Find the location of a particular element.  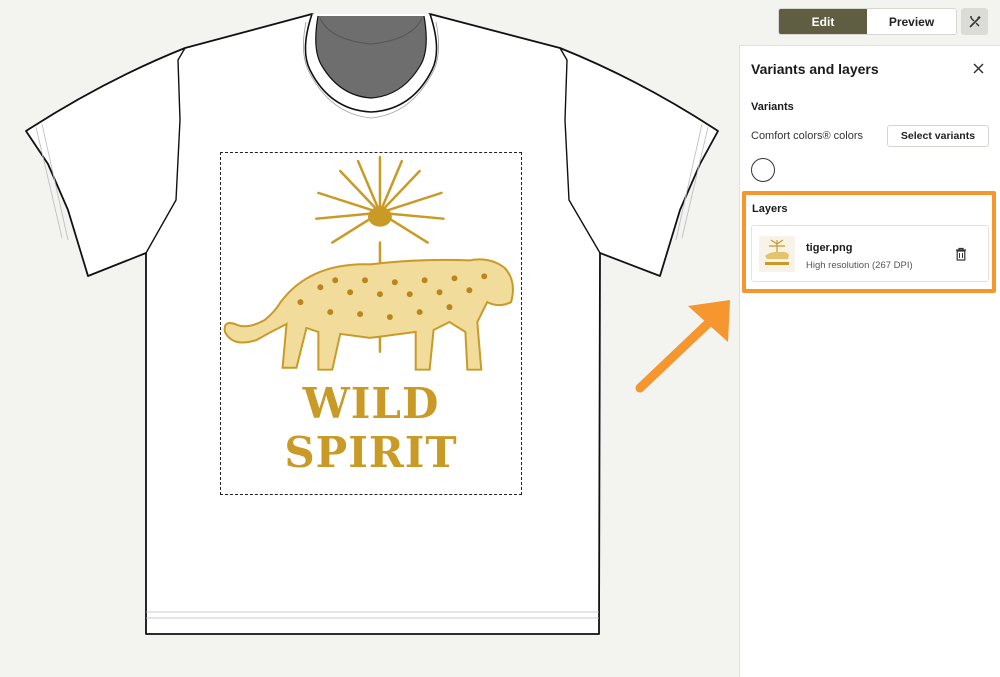

select-variants-button: Select variants is located at coordinates (938, 136).